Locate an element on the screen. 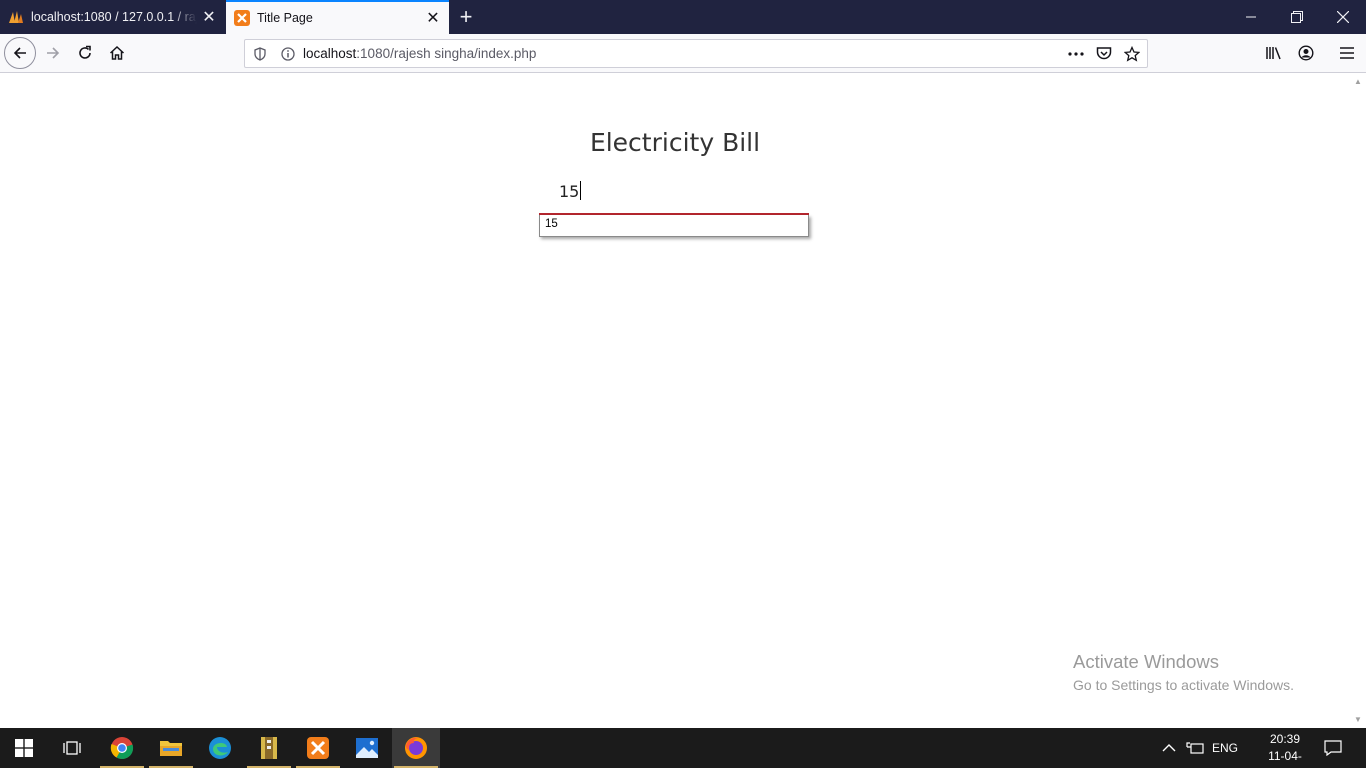 The height and width of the screenshot is (782, 1366). scroll-down-arrow-icon: ▼ is located at coordinates (1358, 719).